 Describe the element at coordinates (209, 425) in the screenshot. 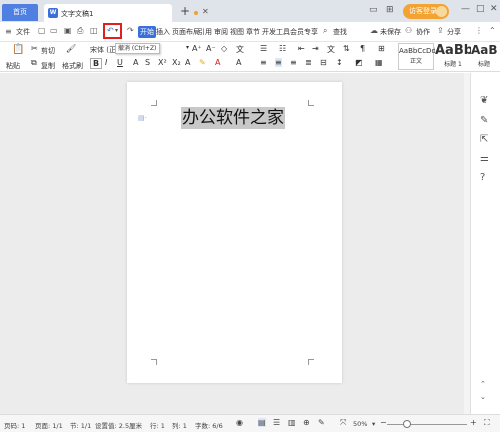

I see `status-word-count: 字数: 6/6` at that location.